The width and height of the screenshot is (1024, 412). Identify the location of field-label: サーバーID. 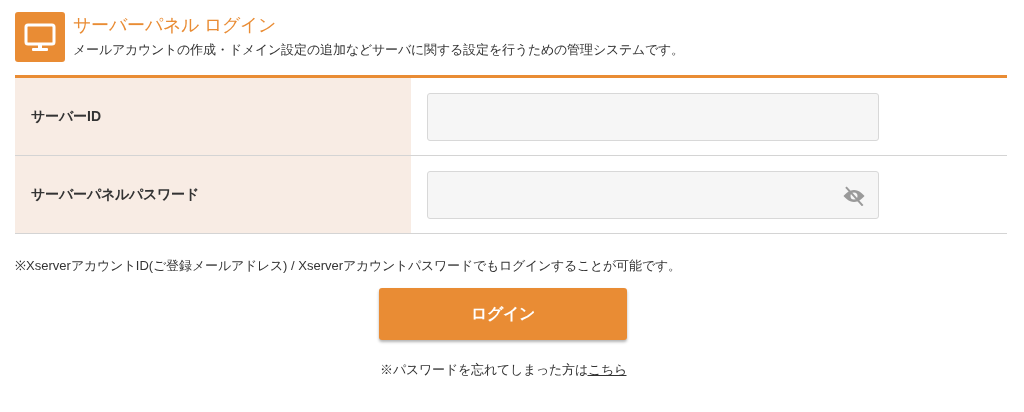
(66, 116).